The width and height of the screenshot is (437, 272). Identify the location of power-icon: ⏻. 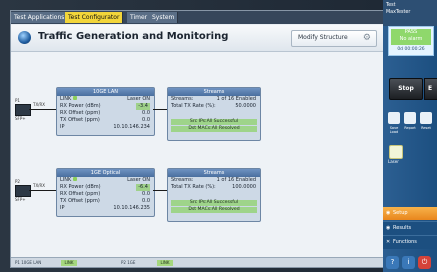
(424, 262).